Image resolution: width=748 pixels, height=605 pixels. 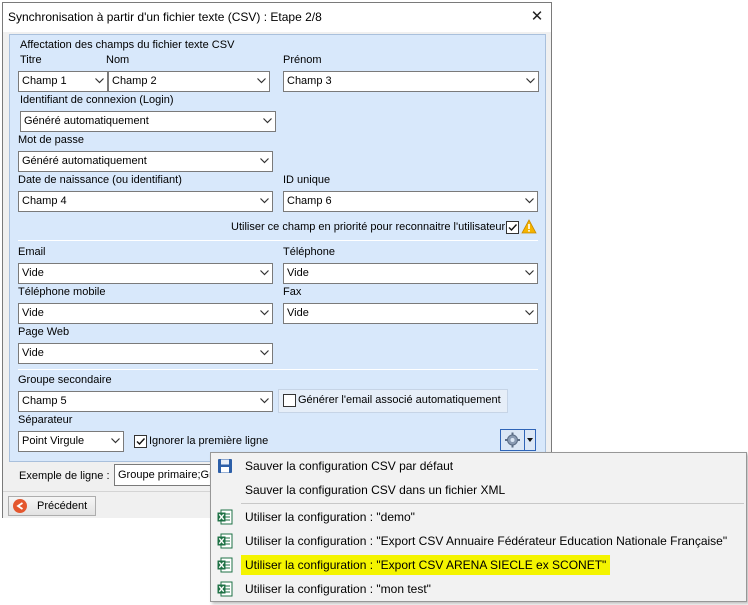 What do you see at coordinates (33, 353) in the screenshot?
I see `web-value: Vide` at bounding box center [33, 353].